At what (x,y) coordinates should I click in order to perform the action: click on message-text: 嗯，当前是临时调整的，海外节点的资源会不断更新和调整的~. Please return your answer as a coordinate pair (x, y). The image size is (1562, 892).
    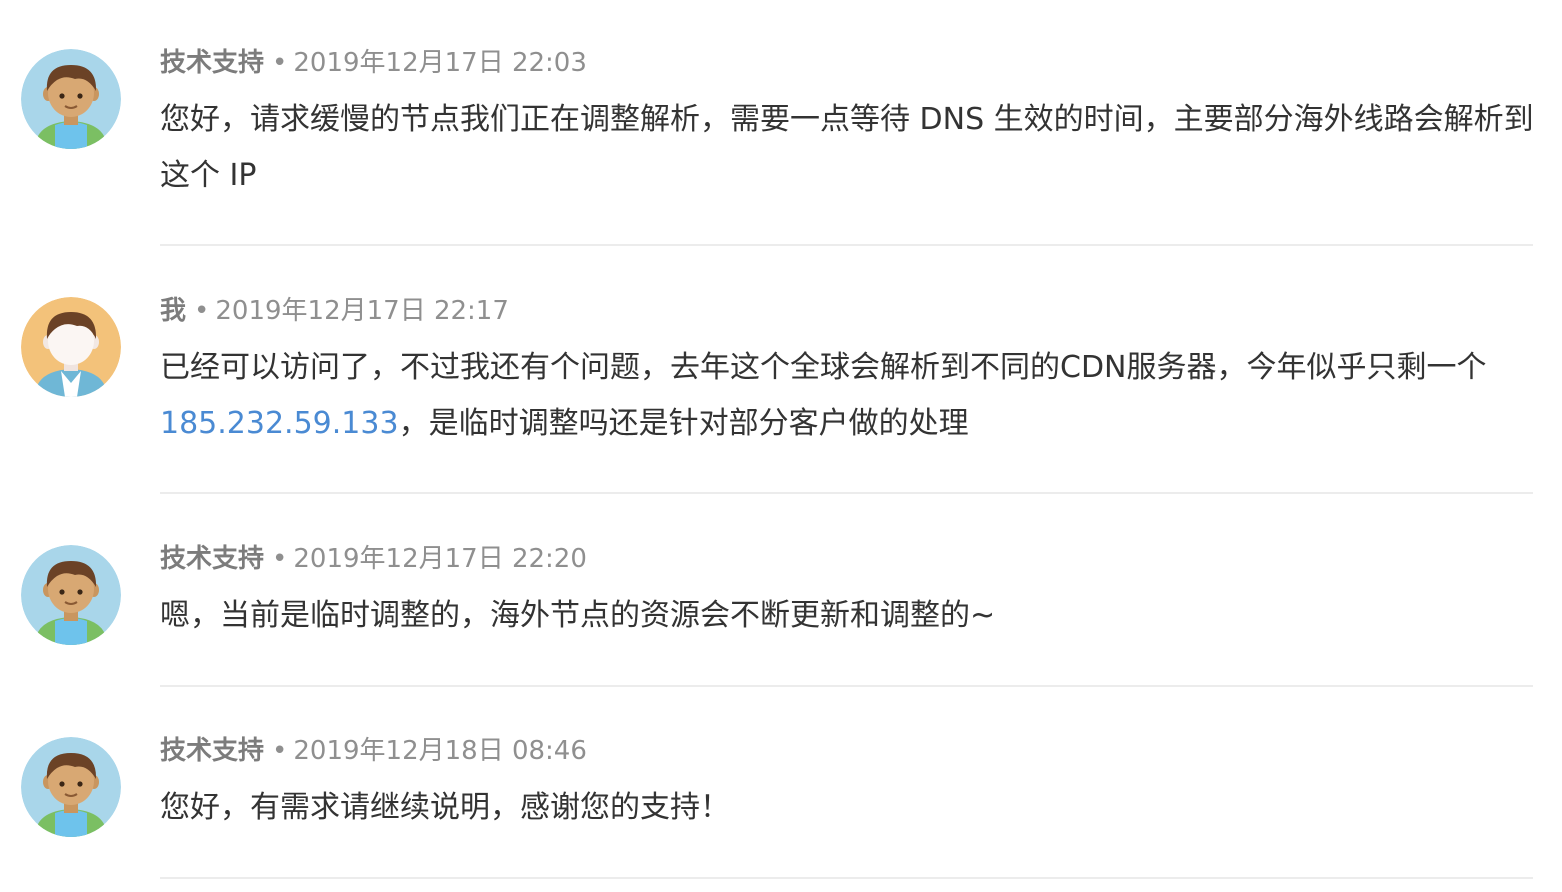
    Looking at the image, I should click on (578, 615).